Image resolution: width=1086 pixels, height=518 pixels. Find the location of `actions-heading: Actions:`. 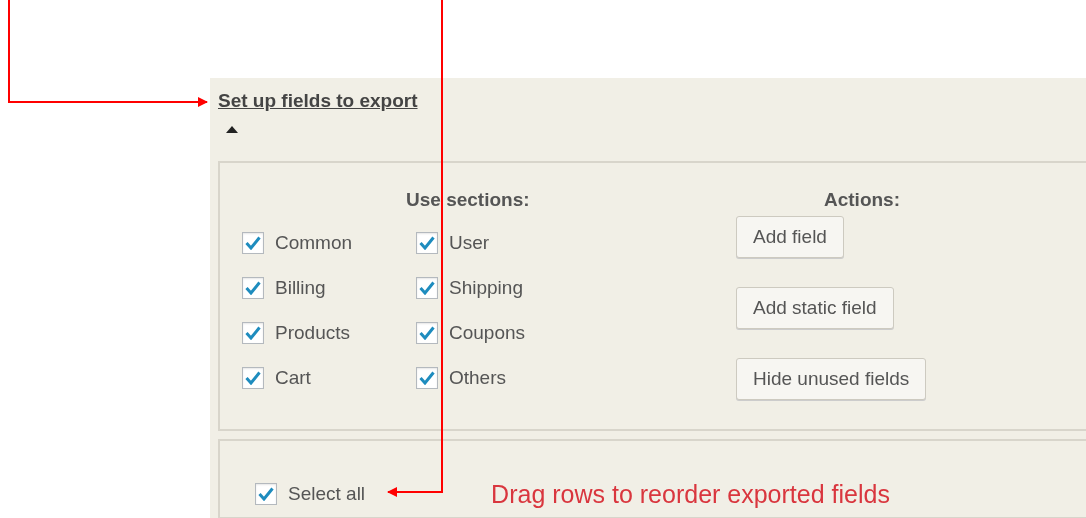

actions-heading: Actions: is located at coordinates (862, 200).